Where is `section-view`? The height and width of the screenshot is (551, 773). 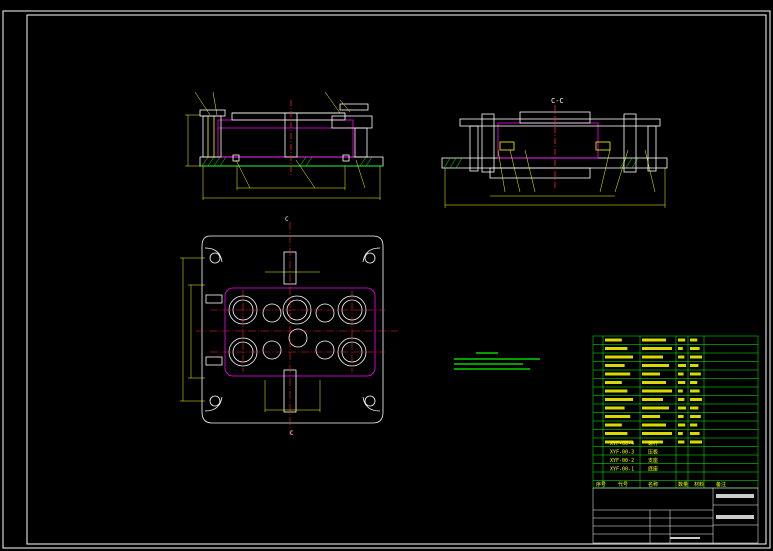
section-view is located at coordinates (554, 156).